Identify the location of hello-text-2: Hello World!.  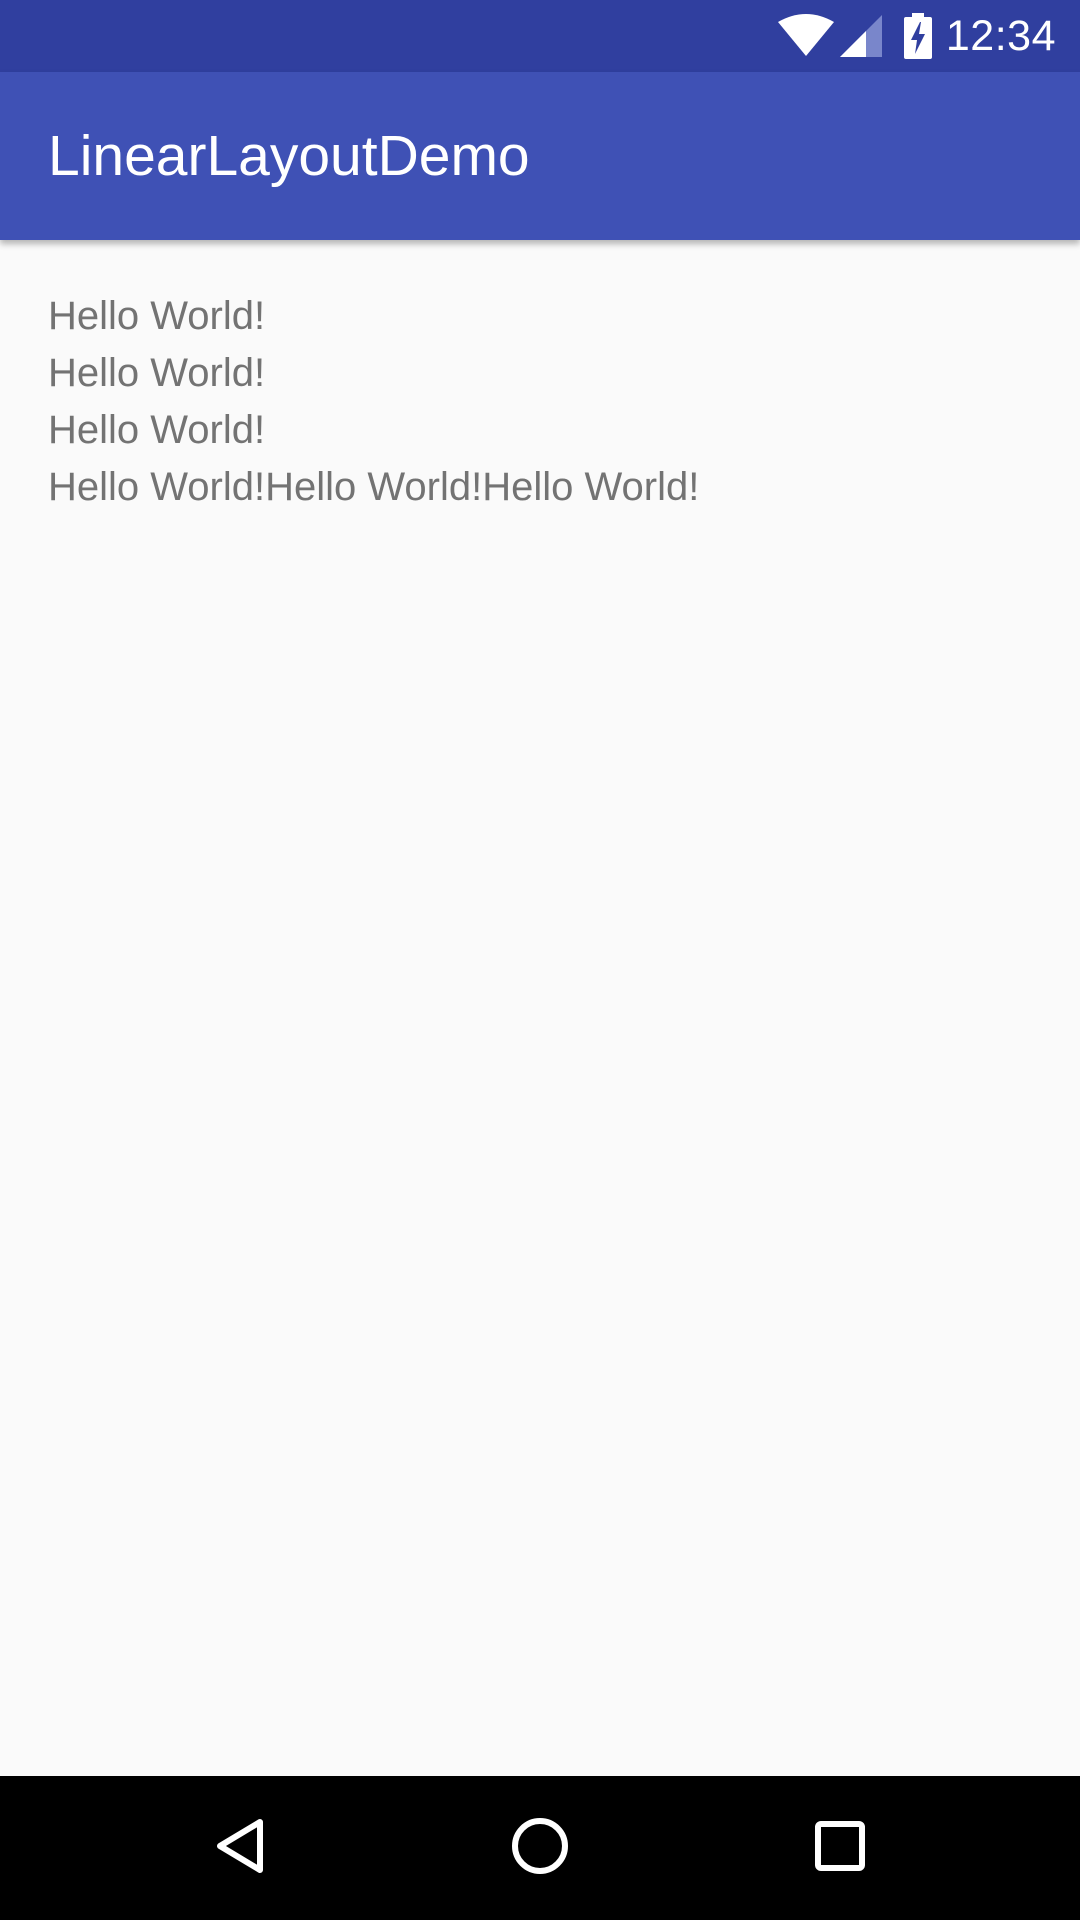
(157, 373).